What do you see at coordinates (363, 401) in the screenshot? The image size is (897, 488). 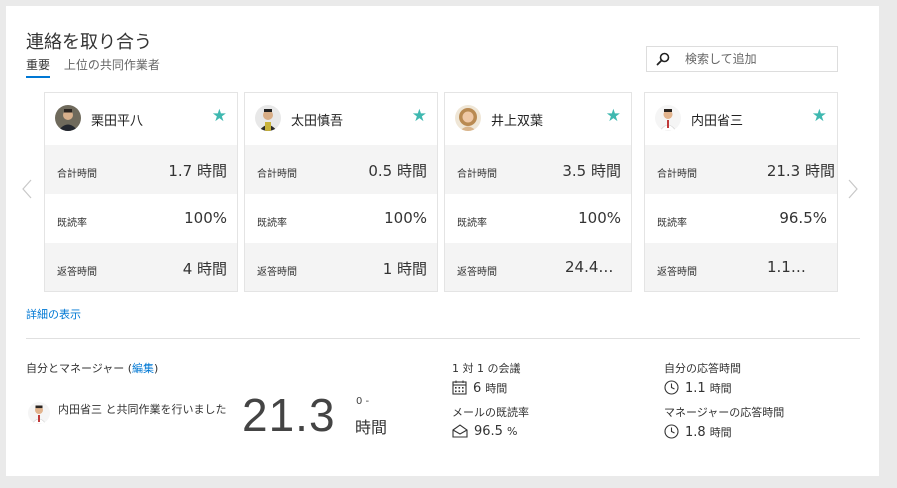 I see `collaboration-range: 0 -` at bounding box center [363, 401].